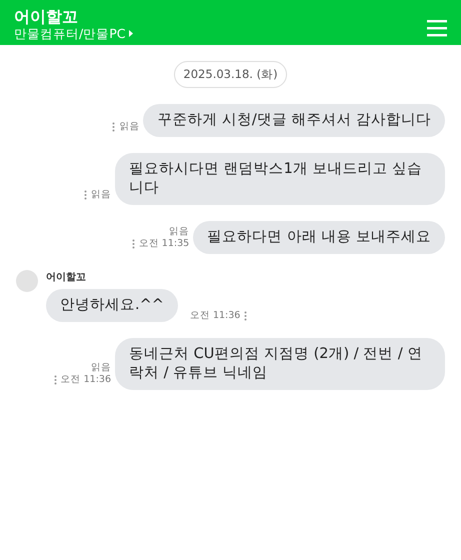  I want to click on message-bubble: 동네근처 CU편의점 지점명 (2개) / 전번 / 연락처 / 유튜브 닉네임, so click(280, 364).